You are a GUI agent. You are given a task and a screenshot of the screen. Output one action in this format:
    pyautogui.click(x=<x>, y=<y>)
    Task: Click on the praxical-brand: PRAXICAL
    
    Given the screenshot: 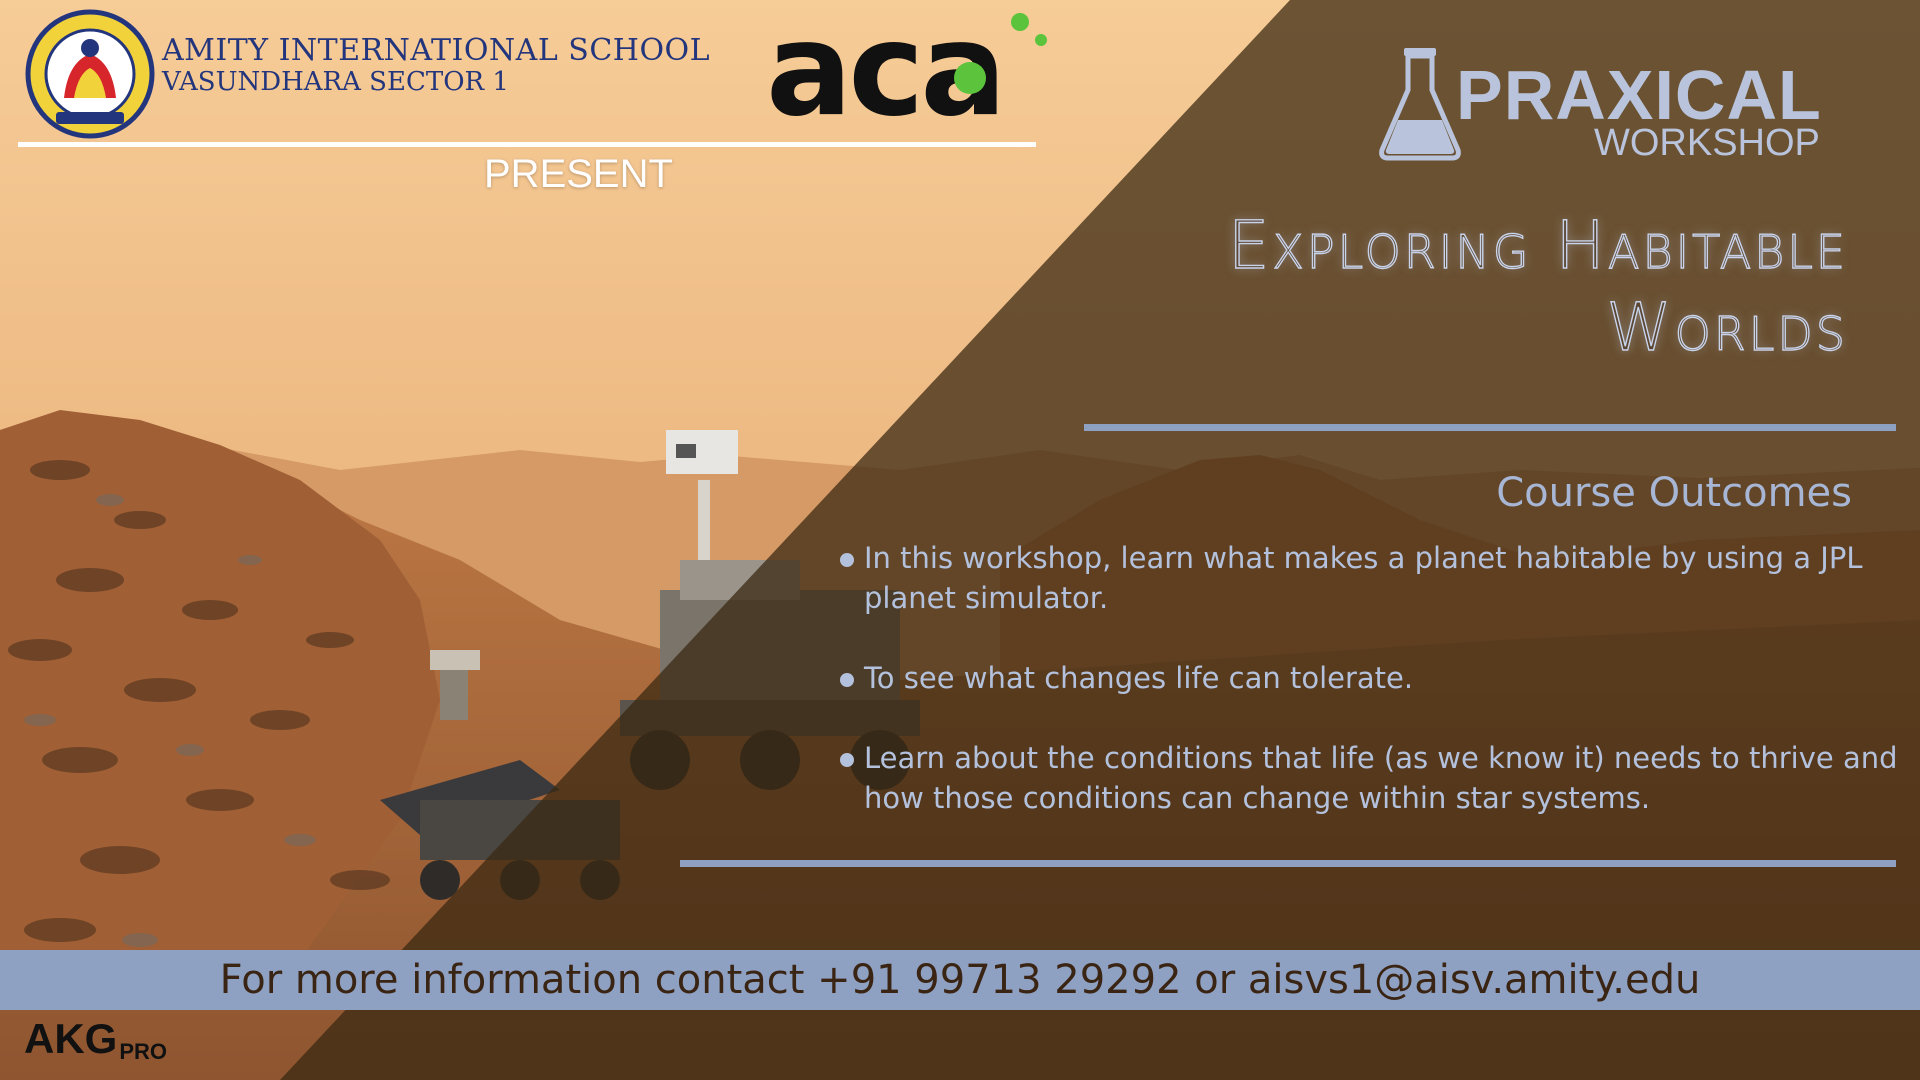 What is the action you would take?
    pyautogui.click(x=1639, y=95)
    